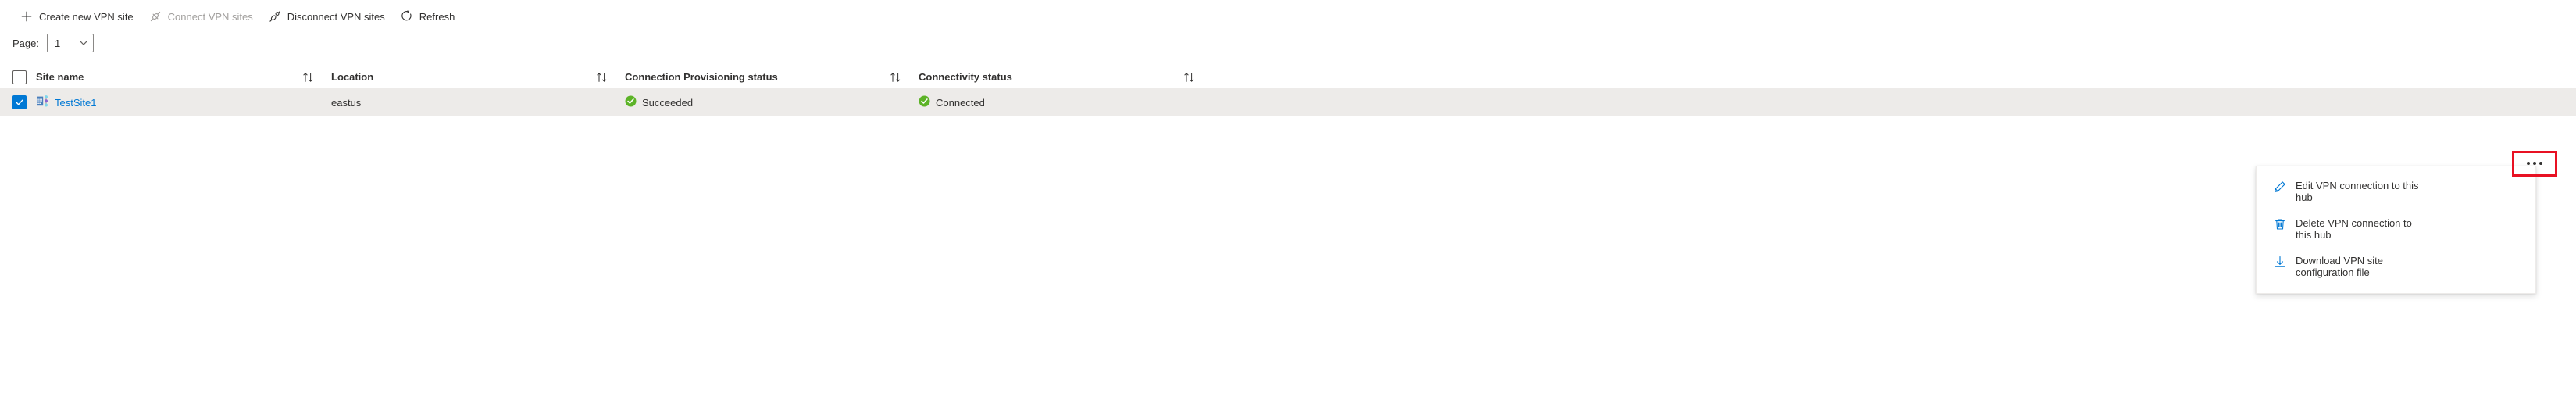 This screenshot has height=404, width=2576. What do you see at coordinates (19, 77) in the screenshot?
I see `select-all-checkbox` at bounding box center [19, 77].